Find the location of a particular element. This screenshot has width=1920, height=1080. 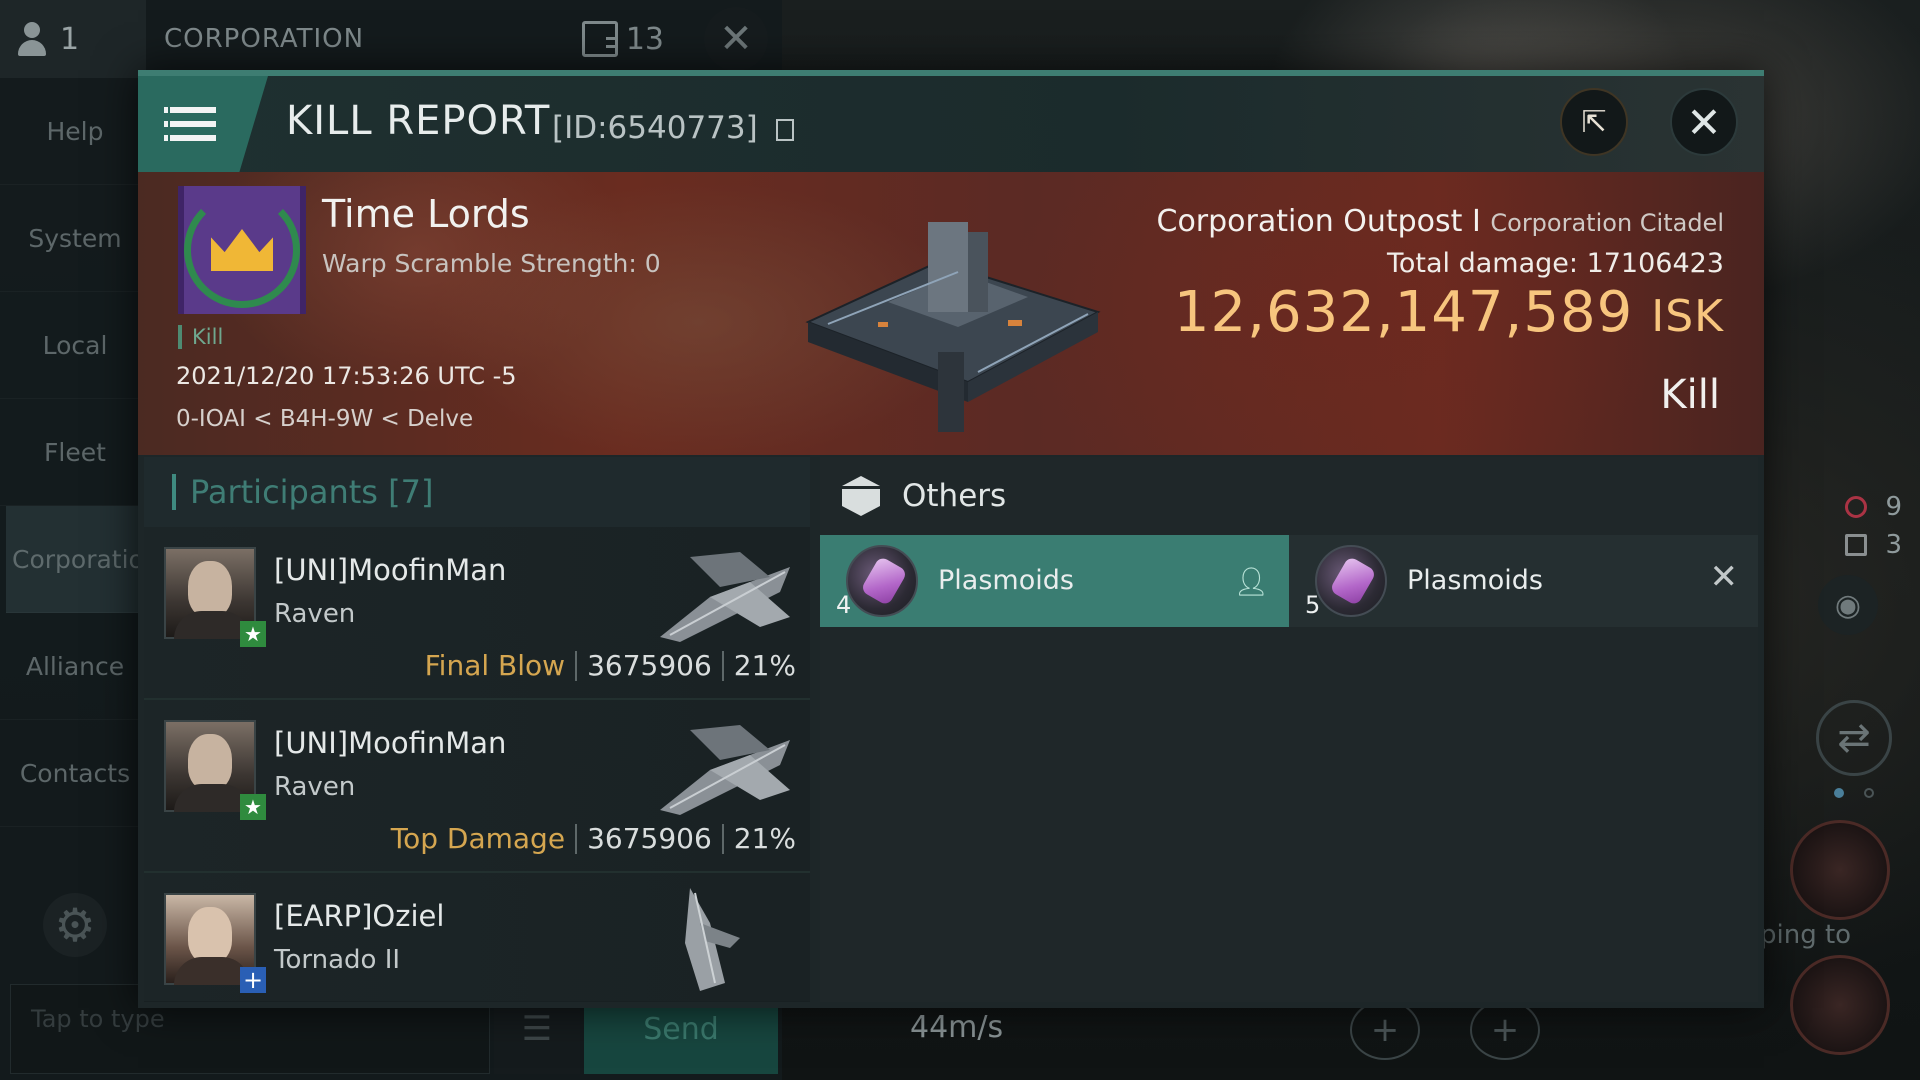

swap-button: ⇄ is located at coordinates (1854, 738).